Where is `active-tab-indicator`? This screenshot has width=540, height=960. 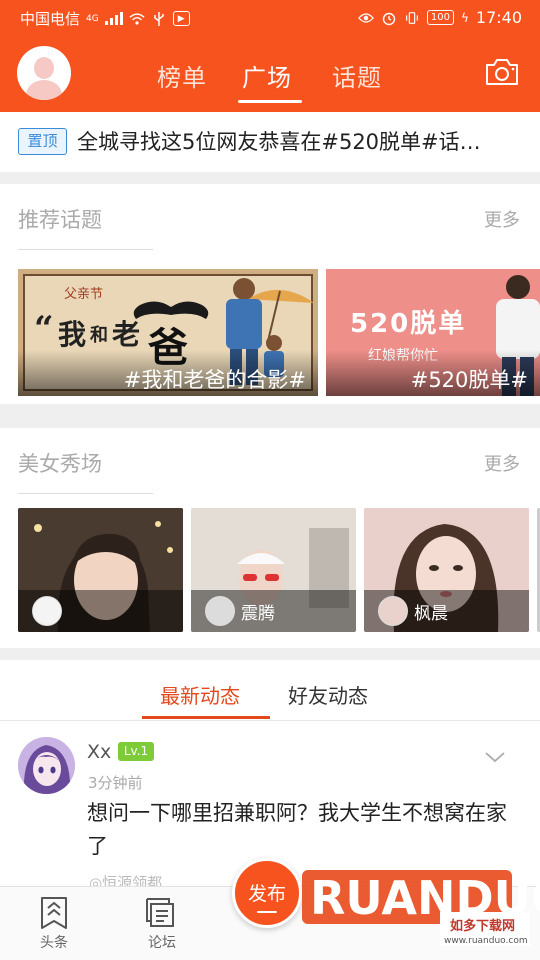
active-tab-indicator is located at coordinates (270, 101).